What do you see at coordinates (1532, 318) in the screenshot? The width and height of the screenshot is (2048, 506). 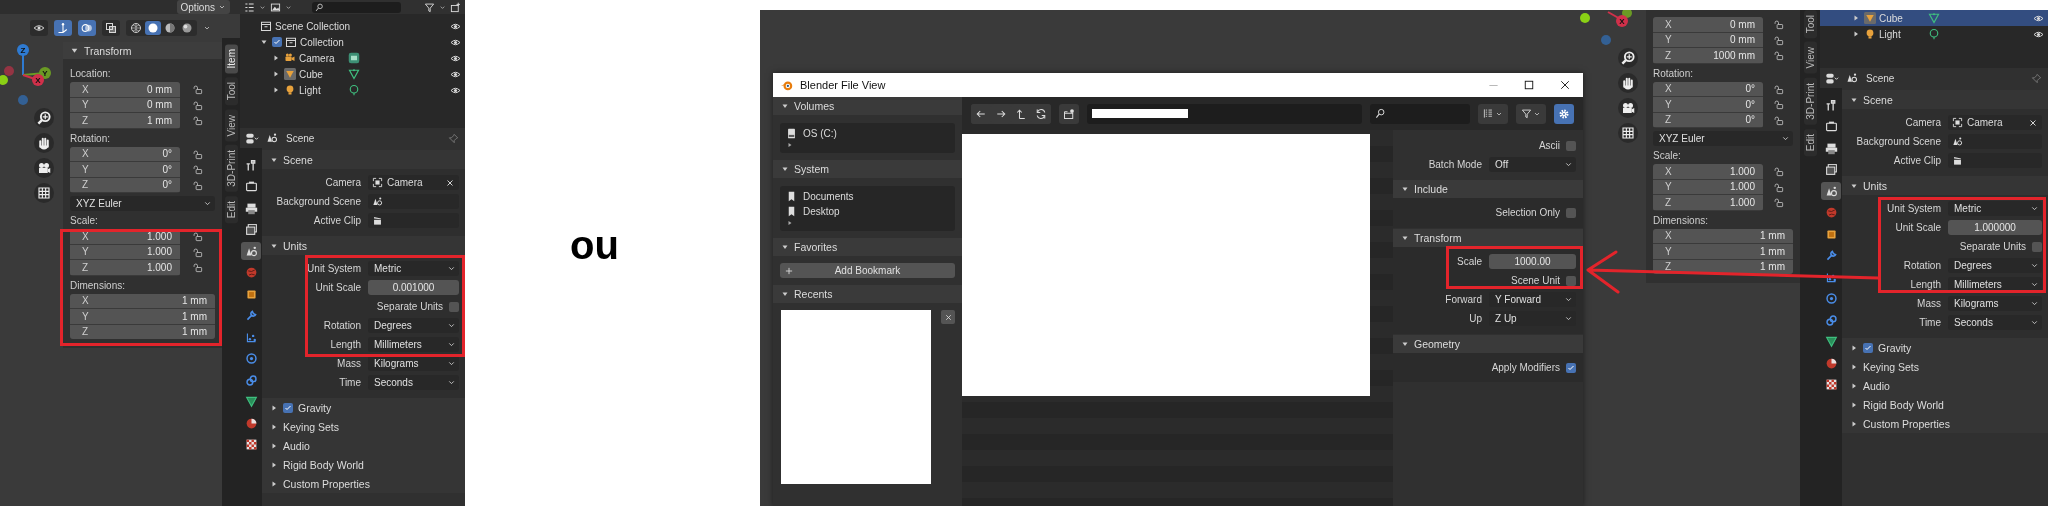 I see `dropdown: Z Up` at bounding box center [1532, 318].